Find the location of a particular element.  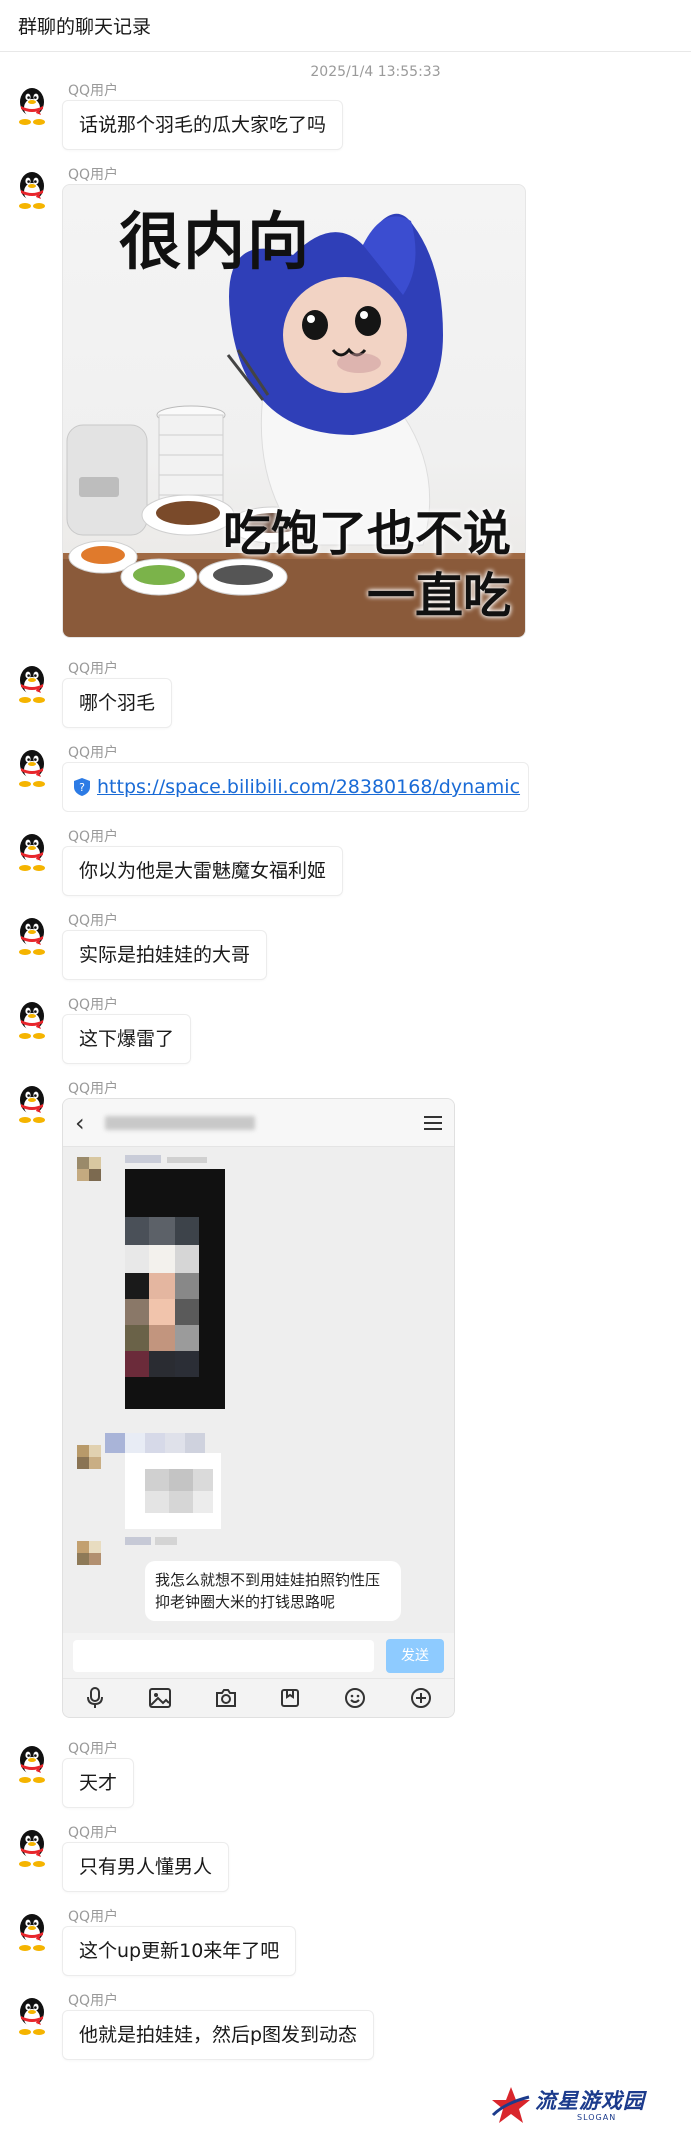

plus-icon is located at coordinates (421, 1698).